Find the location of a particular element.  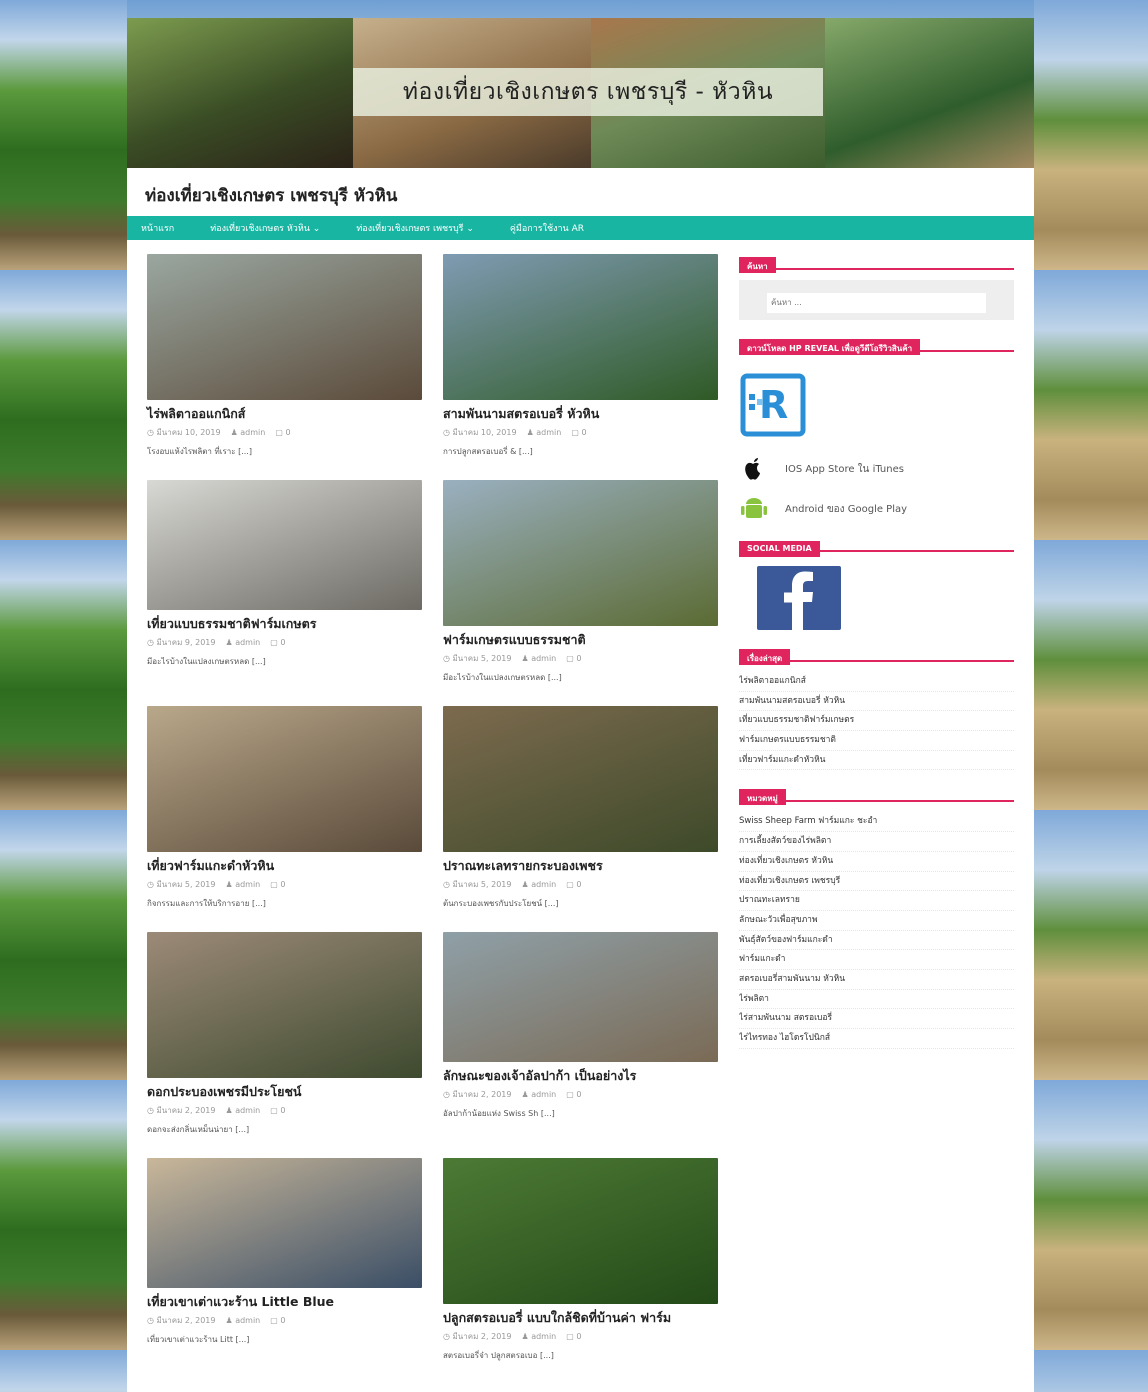

android-icon is located at coordinates (754, 508).